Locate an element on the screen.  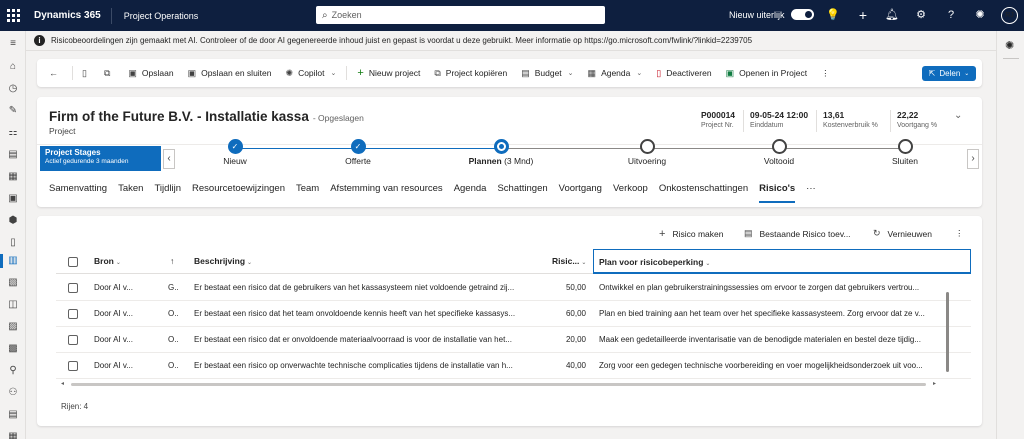
clipboard-icon: ▤ is located at coordinates (13, 155).